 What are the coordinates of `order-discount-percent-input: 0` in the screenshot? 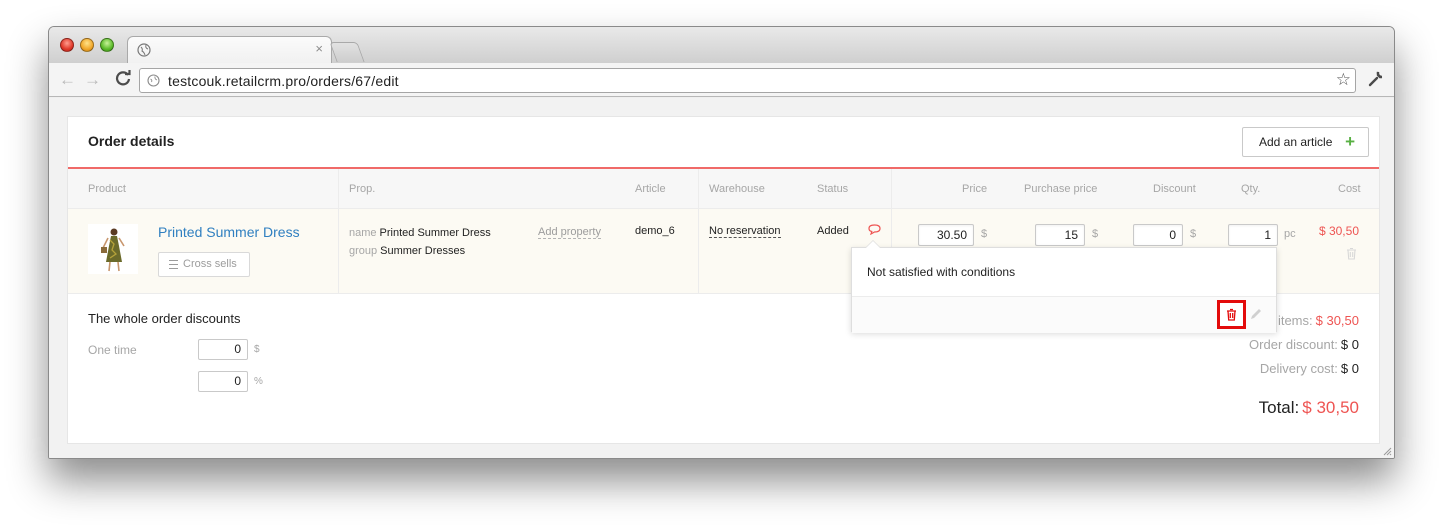 It's located at (223, 381).